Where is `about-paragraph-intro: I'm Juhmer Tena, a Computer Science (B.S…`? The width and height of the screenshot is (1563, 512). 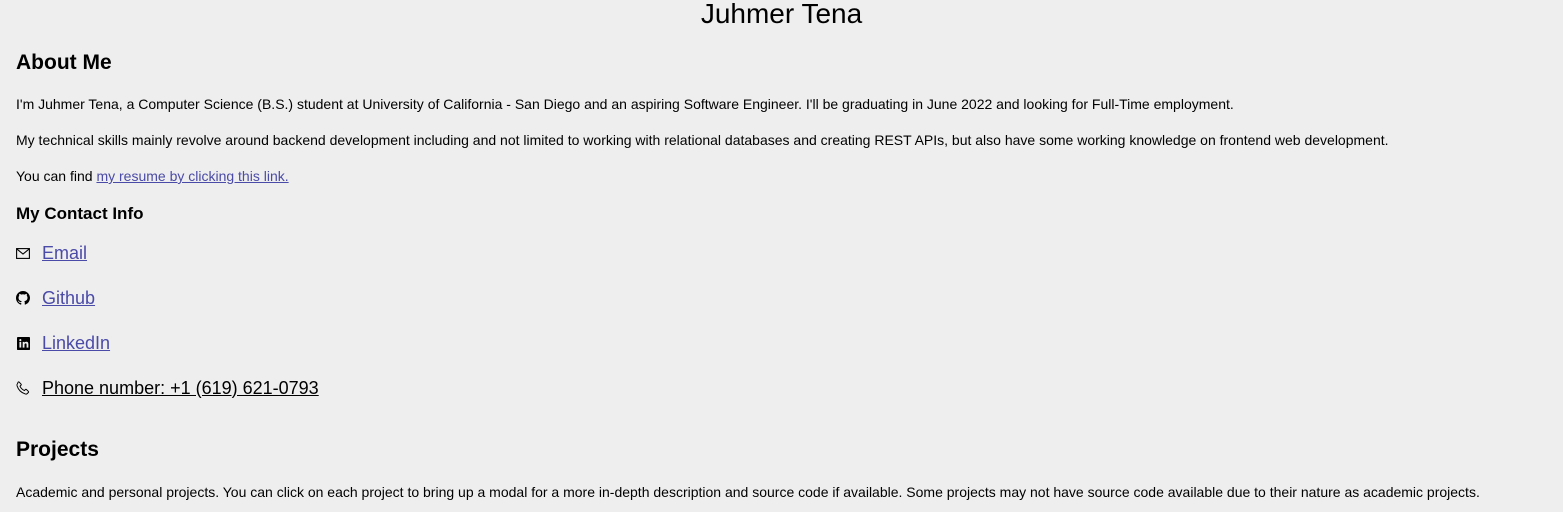
about-paragraph-intro: I'm Juhmer Tena, a Computer Science (B.S… is located at coordinates (625, 104).